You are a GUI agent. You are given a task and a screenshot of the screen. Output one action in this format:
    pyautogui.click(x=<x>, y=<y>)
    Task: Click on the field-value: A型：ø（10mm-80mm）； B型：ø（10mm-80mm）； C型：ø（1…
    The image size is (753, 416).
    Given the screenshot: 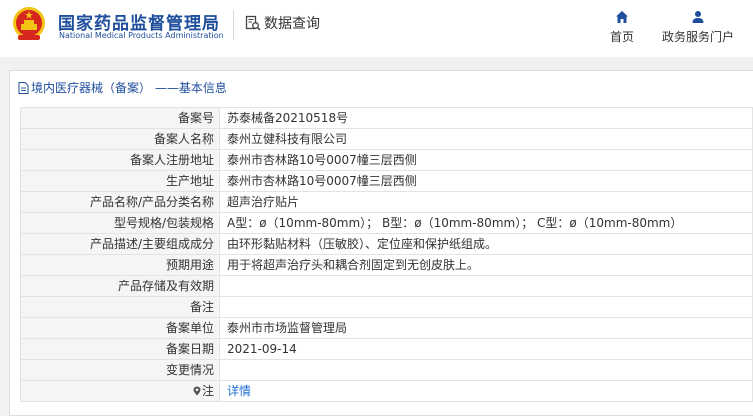 What is the action you would take?
    pyautogui.click(x=486, y=223)
    